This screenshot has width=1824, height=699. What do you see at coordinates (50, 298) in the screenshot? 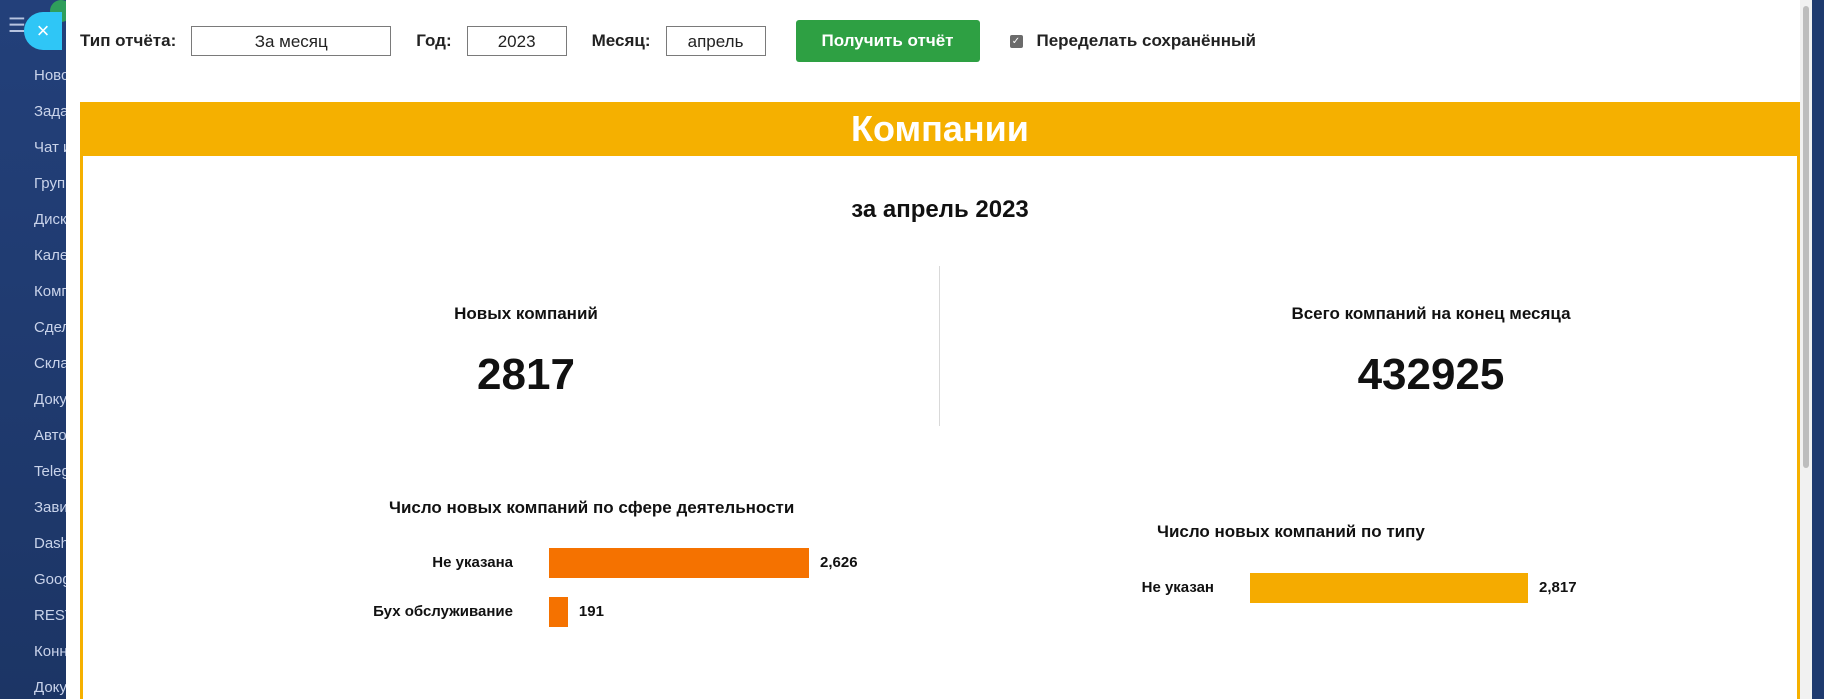
I see `sidebar-item: Комп` at bounding box center [50, 298].